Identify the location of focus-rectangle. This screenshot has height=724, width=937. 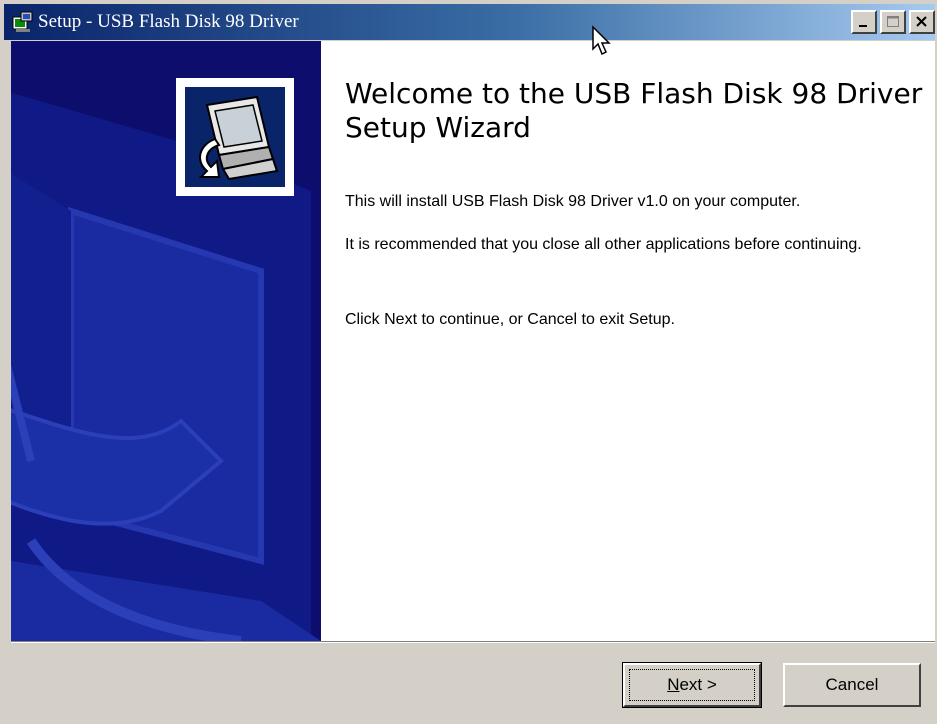
(692, 685).